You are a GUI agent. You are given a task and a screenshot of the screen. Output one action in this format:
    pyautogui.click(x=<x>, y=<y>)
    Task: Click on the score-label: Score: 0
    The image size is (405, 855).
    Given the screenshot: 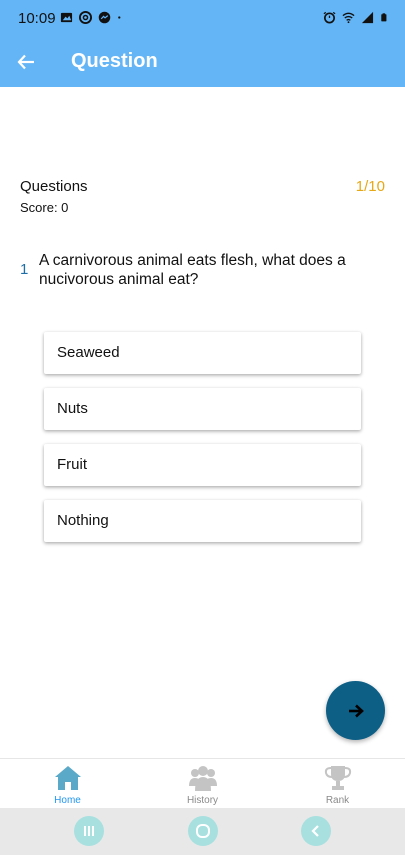 What is the action you would take?
    pyautogui.click(x=44, y=207)
    